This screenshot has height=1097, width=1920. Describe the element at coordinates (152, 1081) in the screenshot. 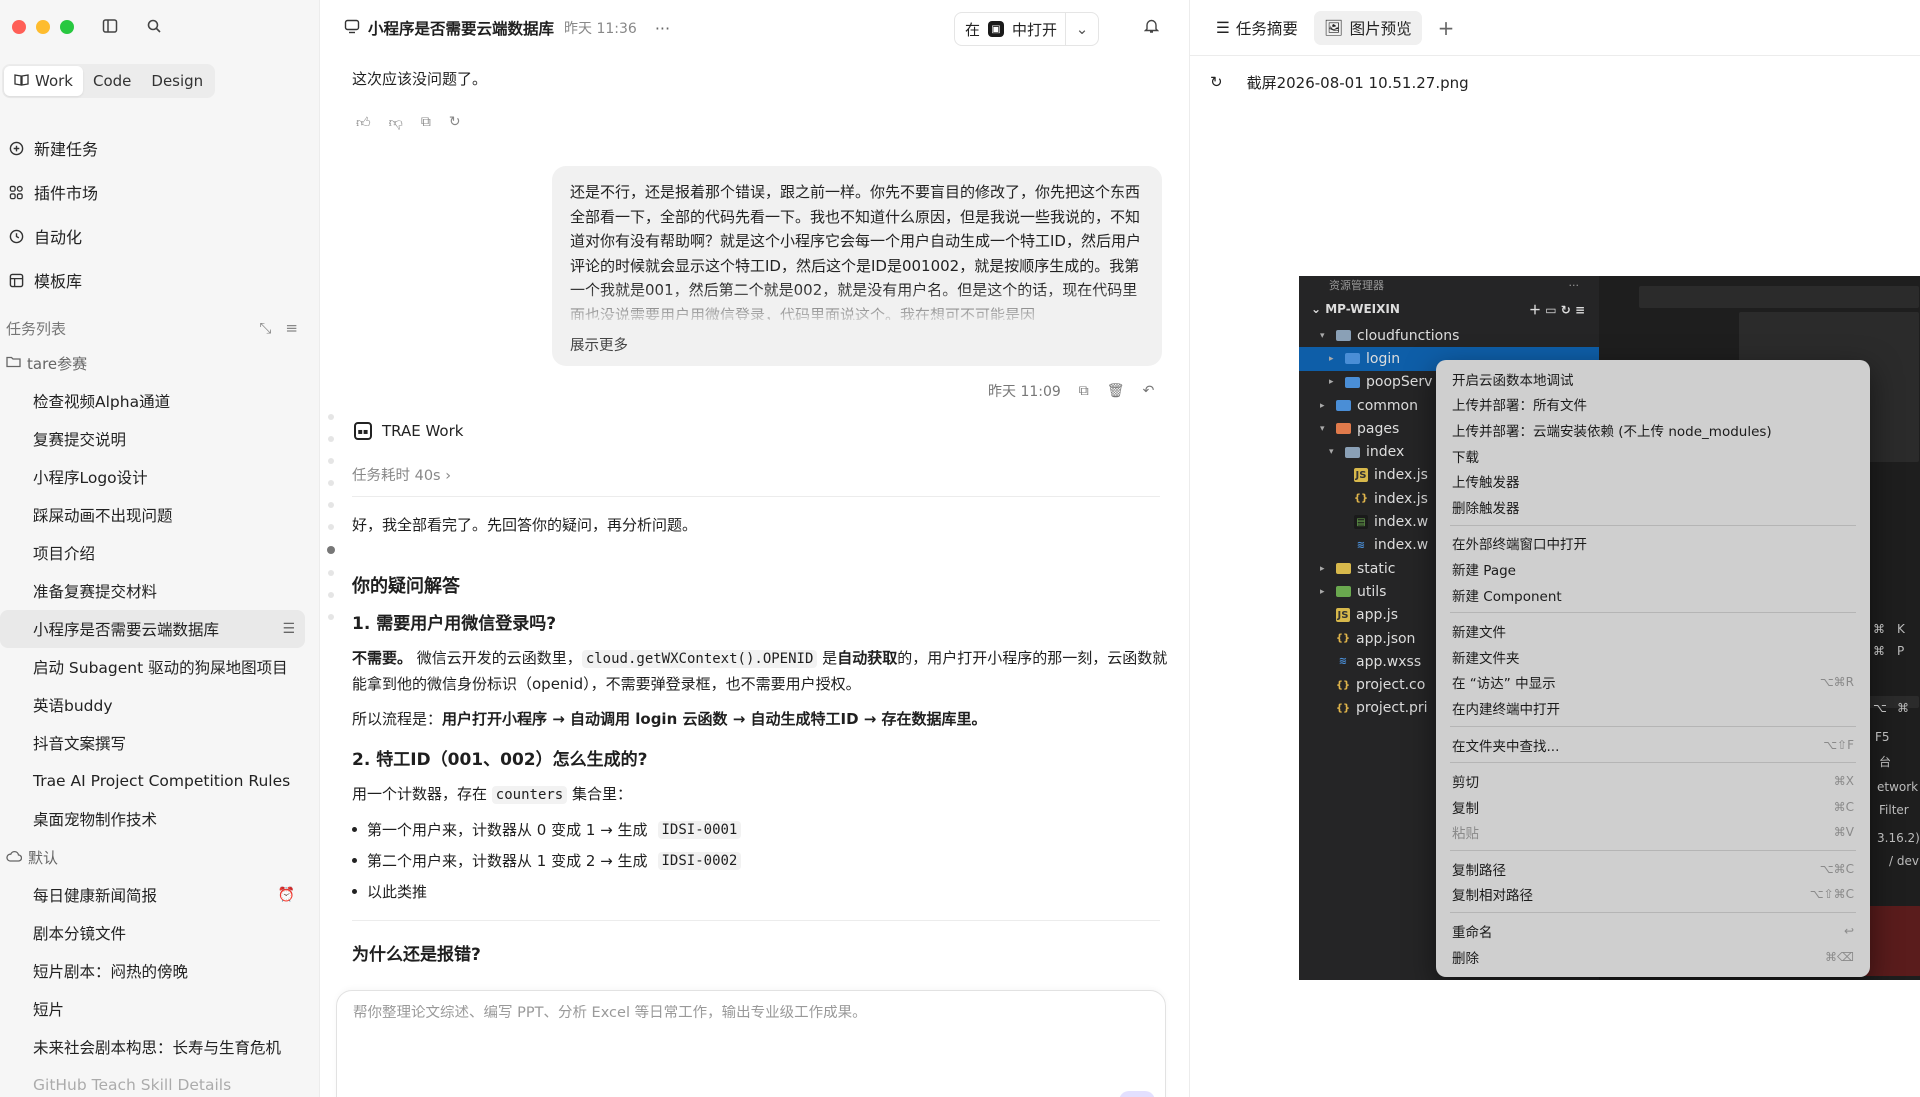

I see `task-item: GitHub Teach Skill Details` at that location.